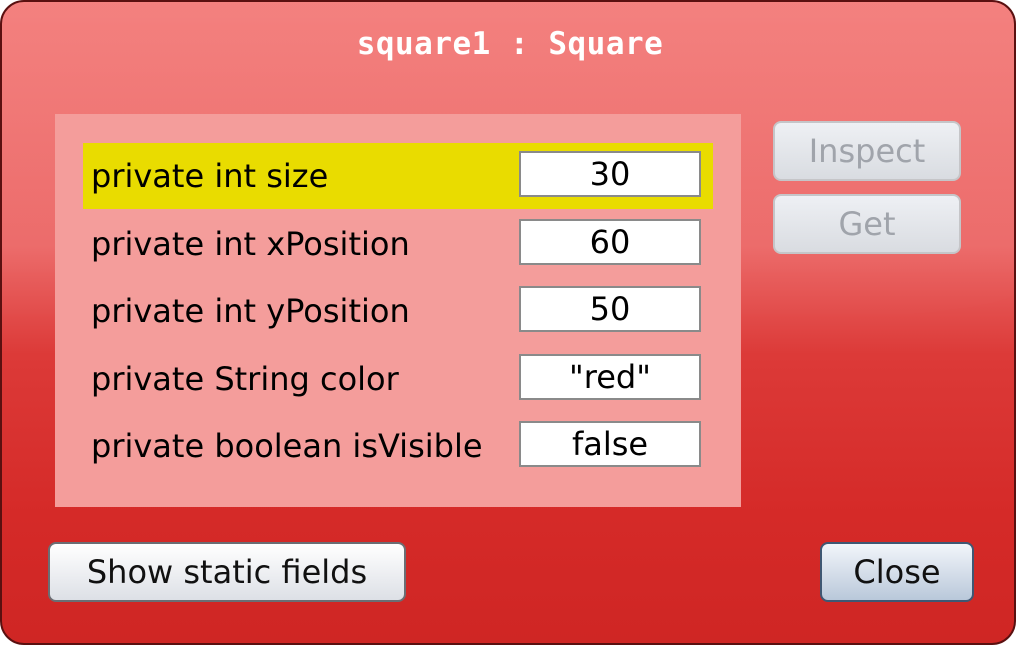 The height and width of the screenshot is (647, 1020). Describe the element at coordinates (610, 309) in the screenshot. I see `field-value: 50` at that location.